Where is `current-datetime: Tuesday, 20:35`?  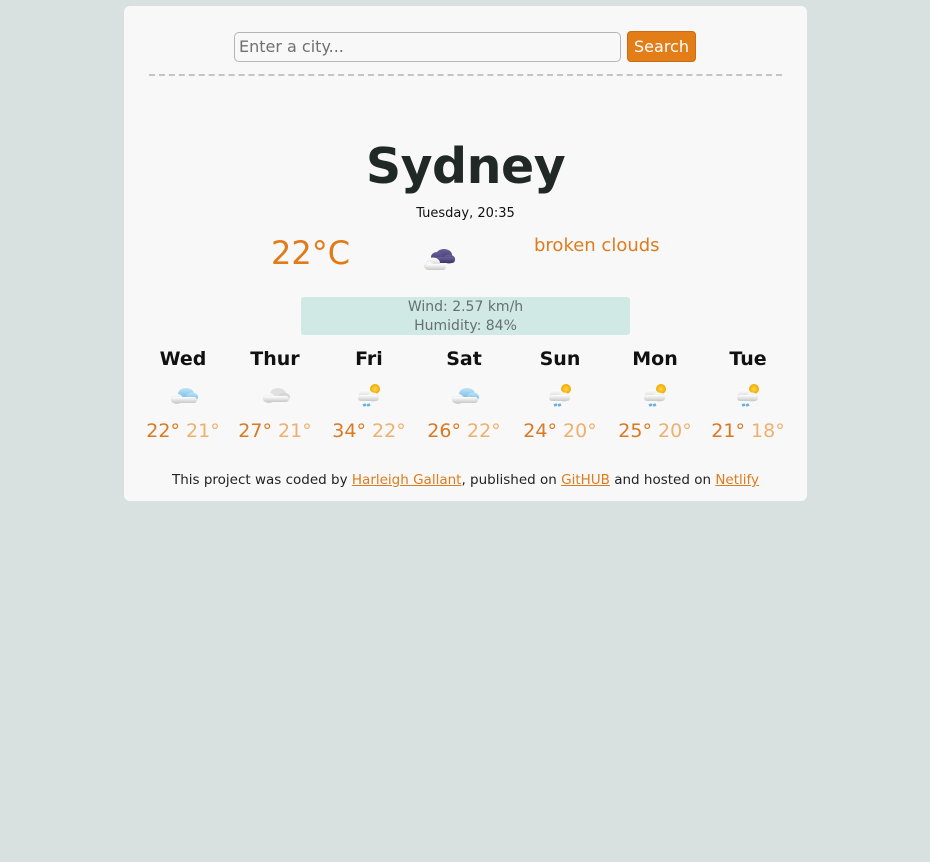 current-datetime: Tuesday, 20:35 is located at coordinates (465, 213).